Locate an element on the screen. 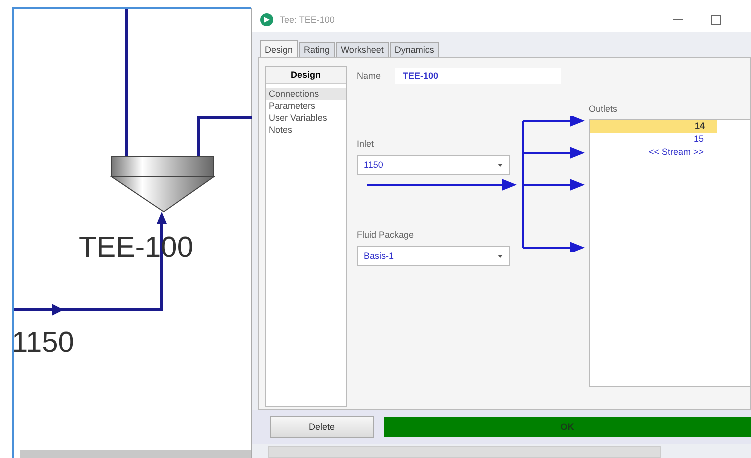 The image size is (751, 458). sidebar-item: Connections is located at coordinates (306, 94).